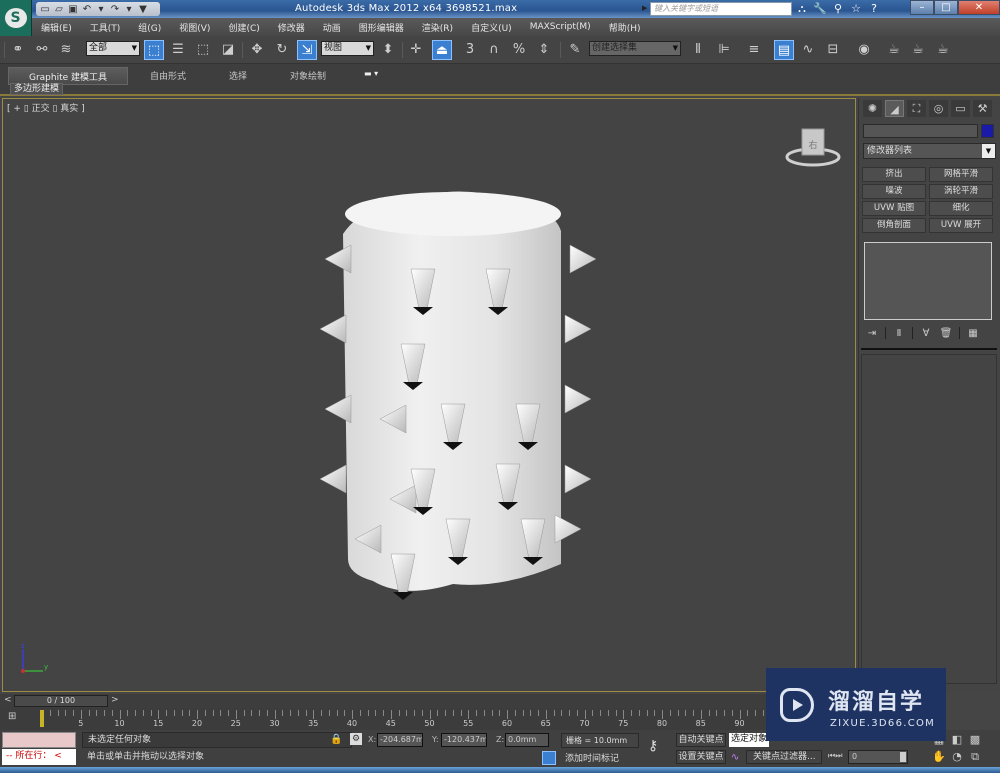 This screenshot has width=1000, height=773. What do you see at coordinates (920, 131) in the screenshot?
I see `object-name-field` at bounding box center [920, 131].